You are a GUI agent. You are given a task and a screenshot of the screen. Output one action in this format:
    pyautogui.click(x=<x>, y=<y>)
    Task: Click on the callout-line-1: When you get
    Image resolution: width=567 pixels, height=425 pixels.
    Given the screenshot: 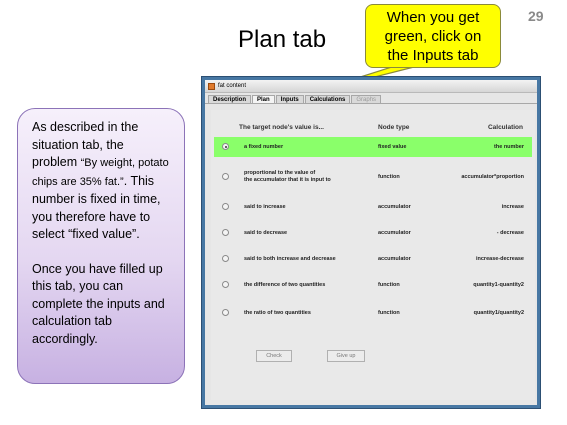 What is the action you would take?
    pyautogui.click(x=433, y=17)
    